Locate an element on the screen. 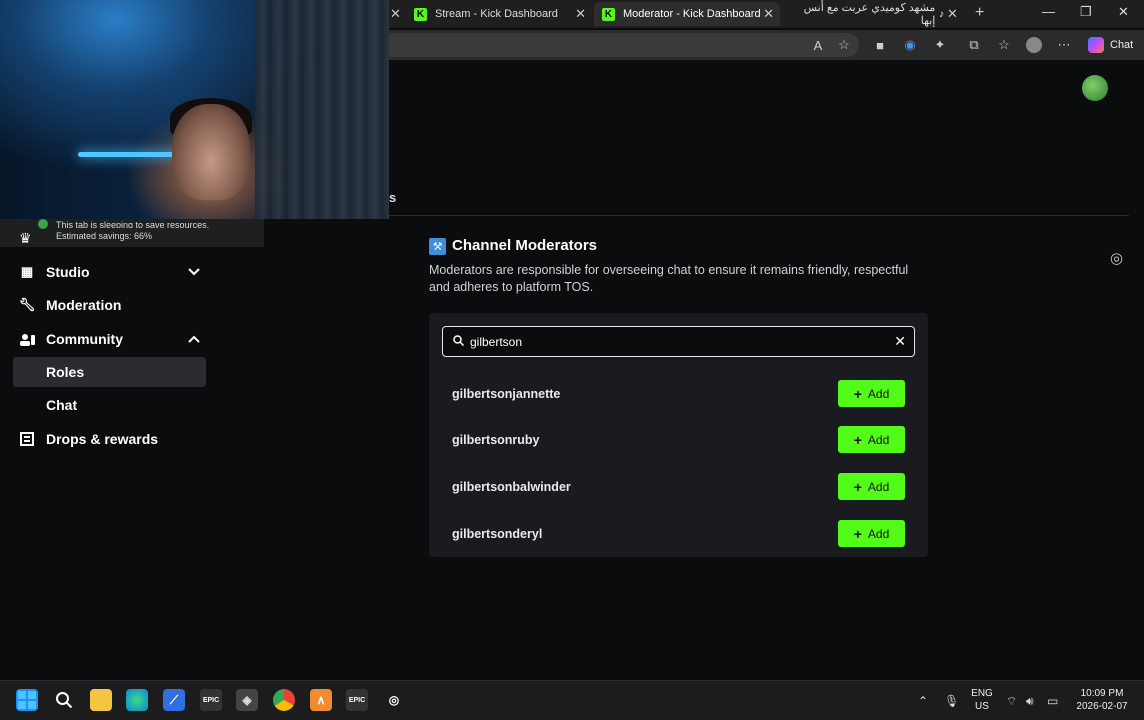  microphone-icon: 🎙︎ is located at coordinates (951, 701).